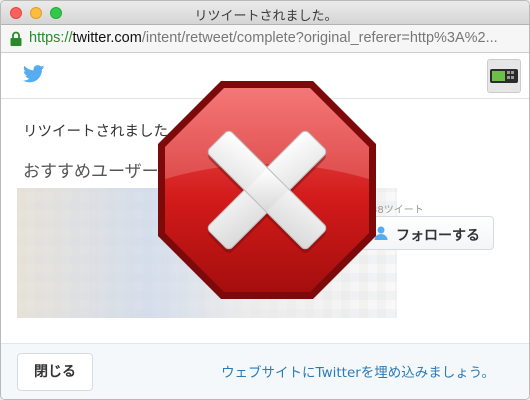 Image resolution: width=530 pixels, height=400 pixels. I want to click on tweet-count: 38ツイート, so click(397, 210).